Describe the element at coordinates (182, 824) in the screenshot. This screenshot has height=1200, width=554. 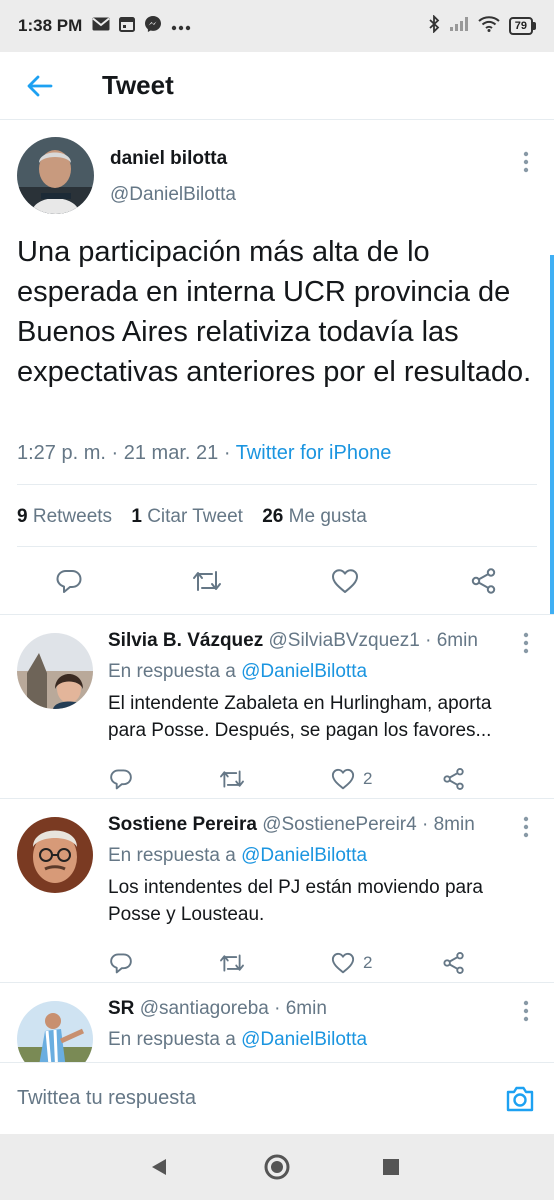
I see `reply-author-name: Sostiene Pereira` at that location.